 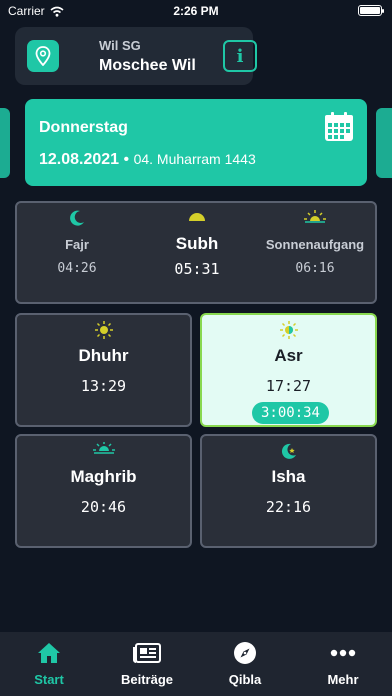 What do you see at coordinates (288, 386) in the screenshot?
I see `asr-time: 17:27` at bounding box center [288, 386].